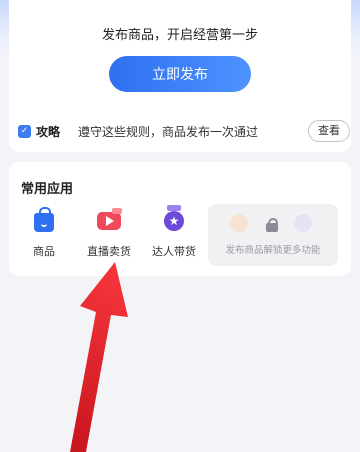 This screenshot has height=452, width=360. I want to click on app-label: 达人带货, so click(174, 251).